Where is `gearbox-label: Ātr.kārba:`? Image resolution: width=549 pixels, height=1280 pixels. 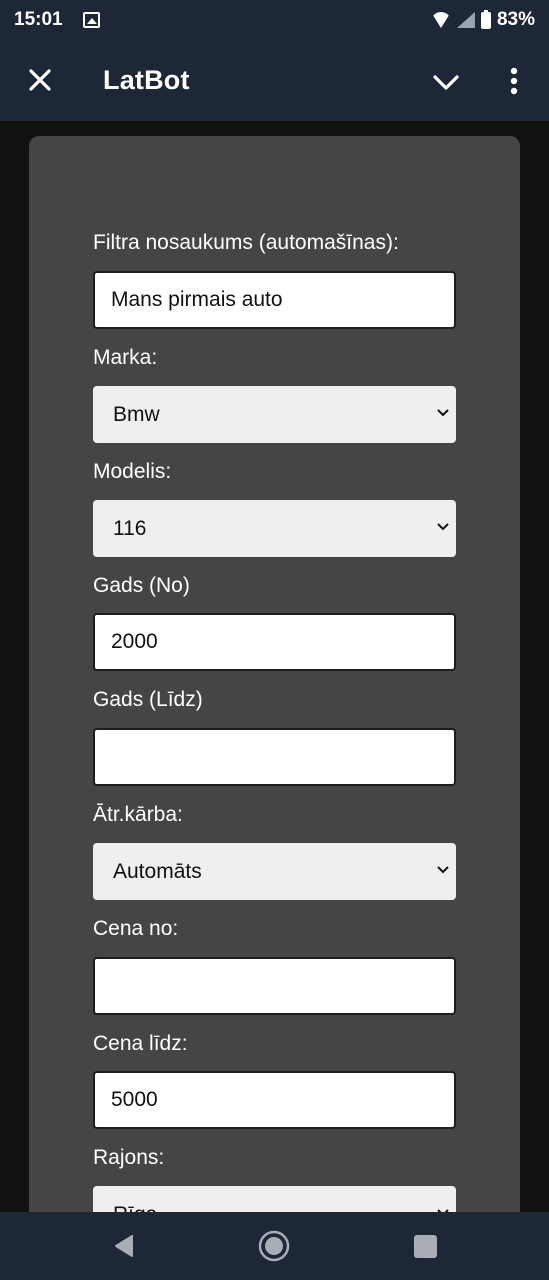
gearbox-label: Ātr.kārba: is located at coordinates (138, 814).